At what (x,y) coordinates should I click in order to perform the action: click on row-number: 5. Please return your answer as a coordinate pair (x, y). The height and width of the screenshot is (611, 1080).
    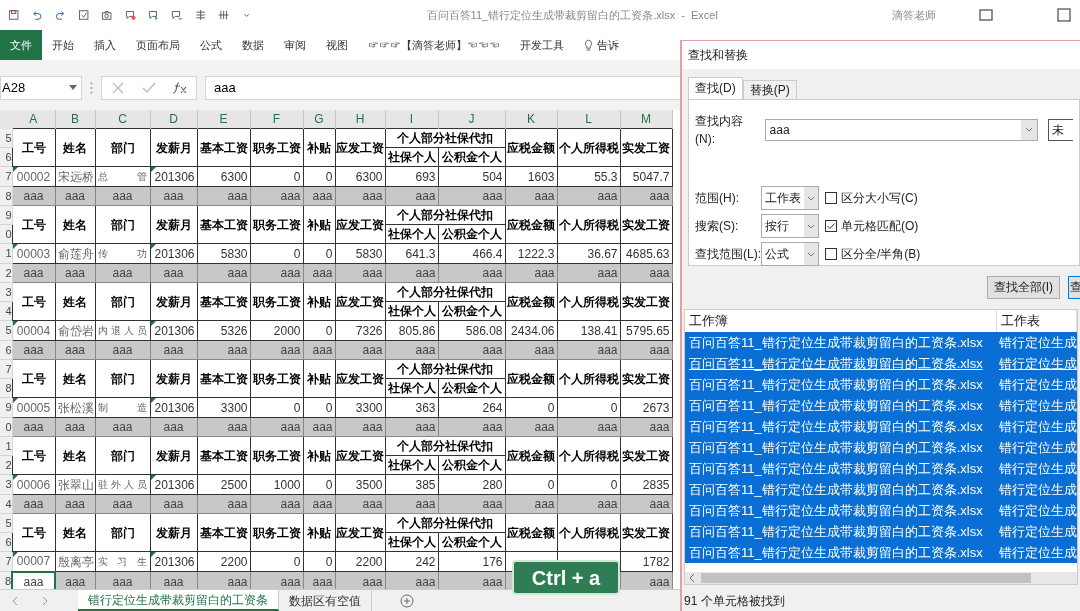
    Looking at the image, I should click on (6, 330).